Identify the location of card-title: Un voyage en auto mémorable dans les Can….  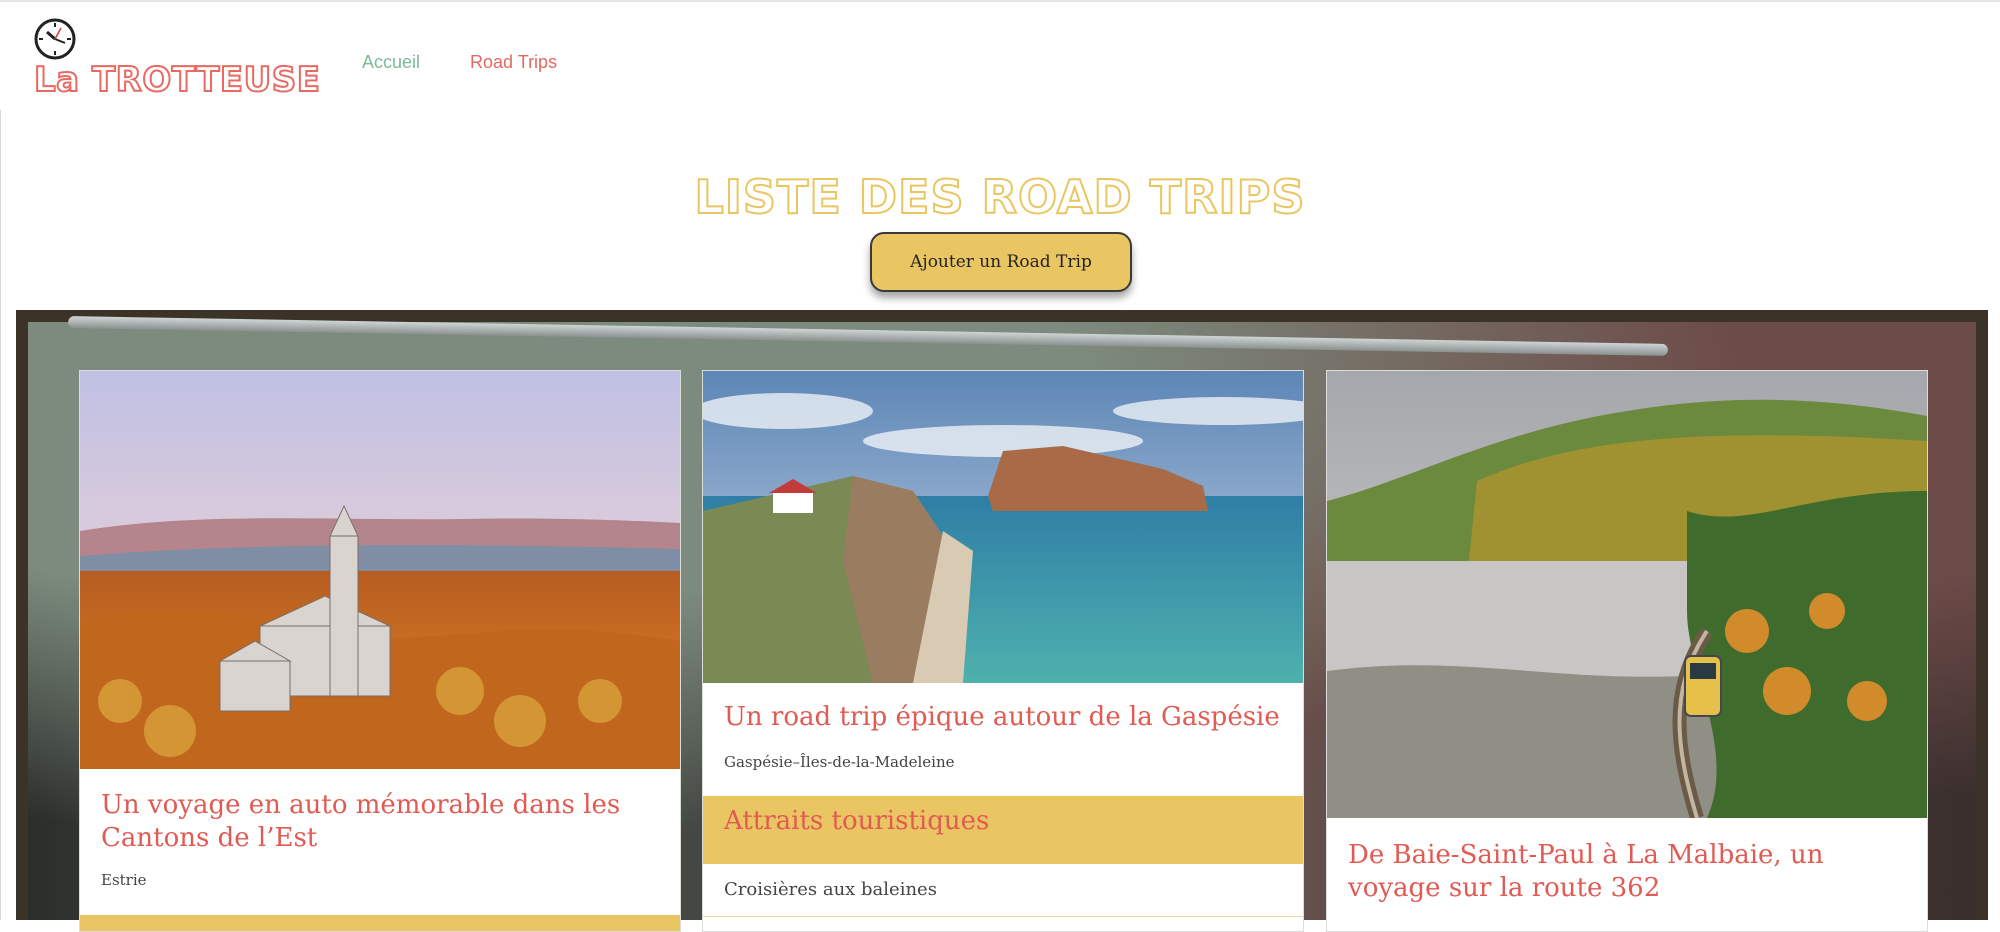
(381, 822).